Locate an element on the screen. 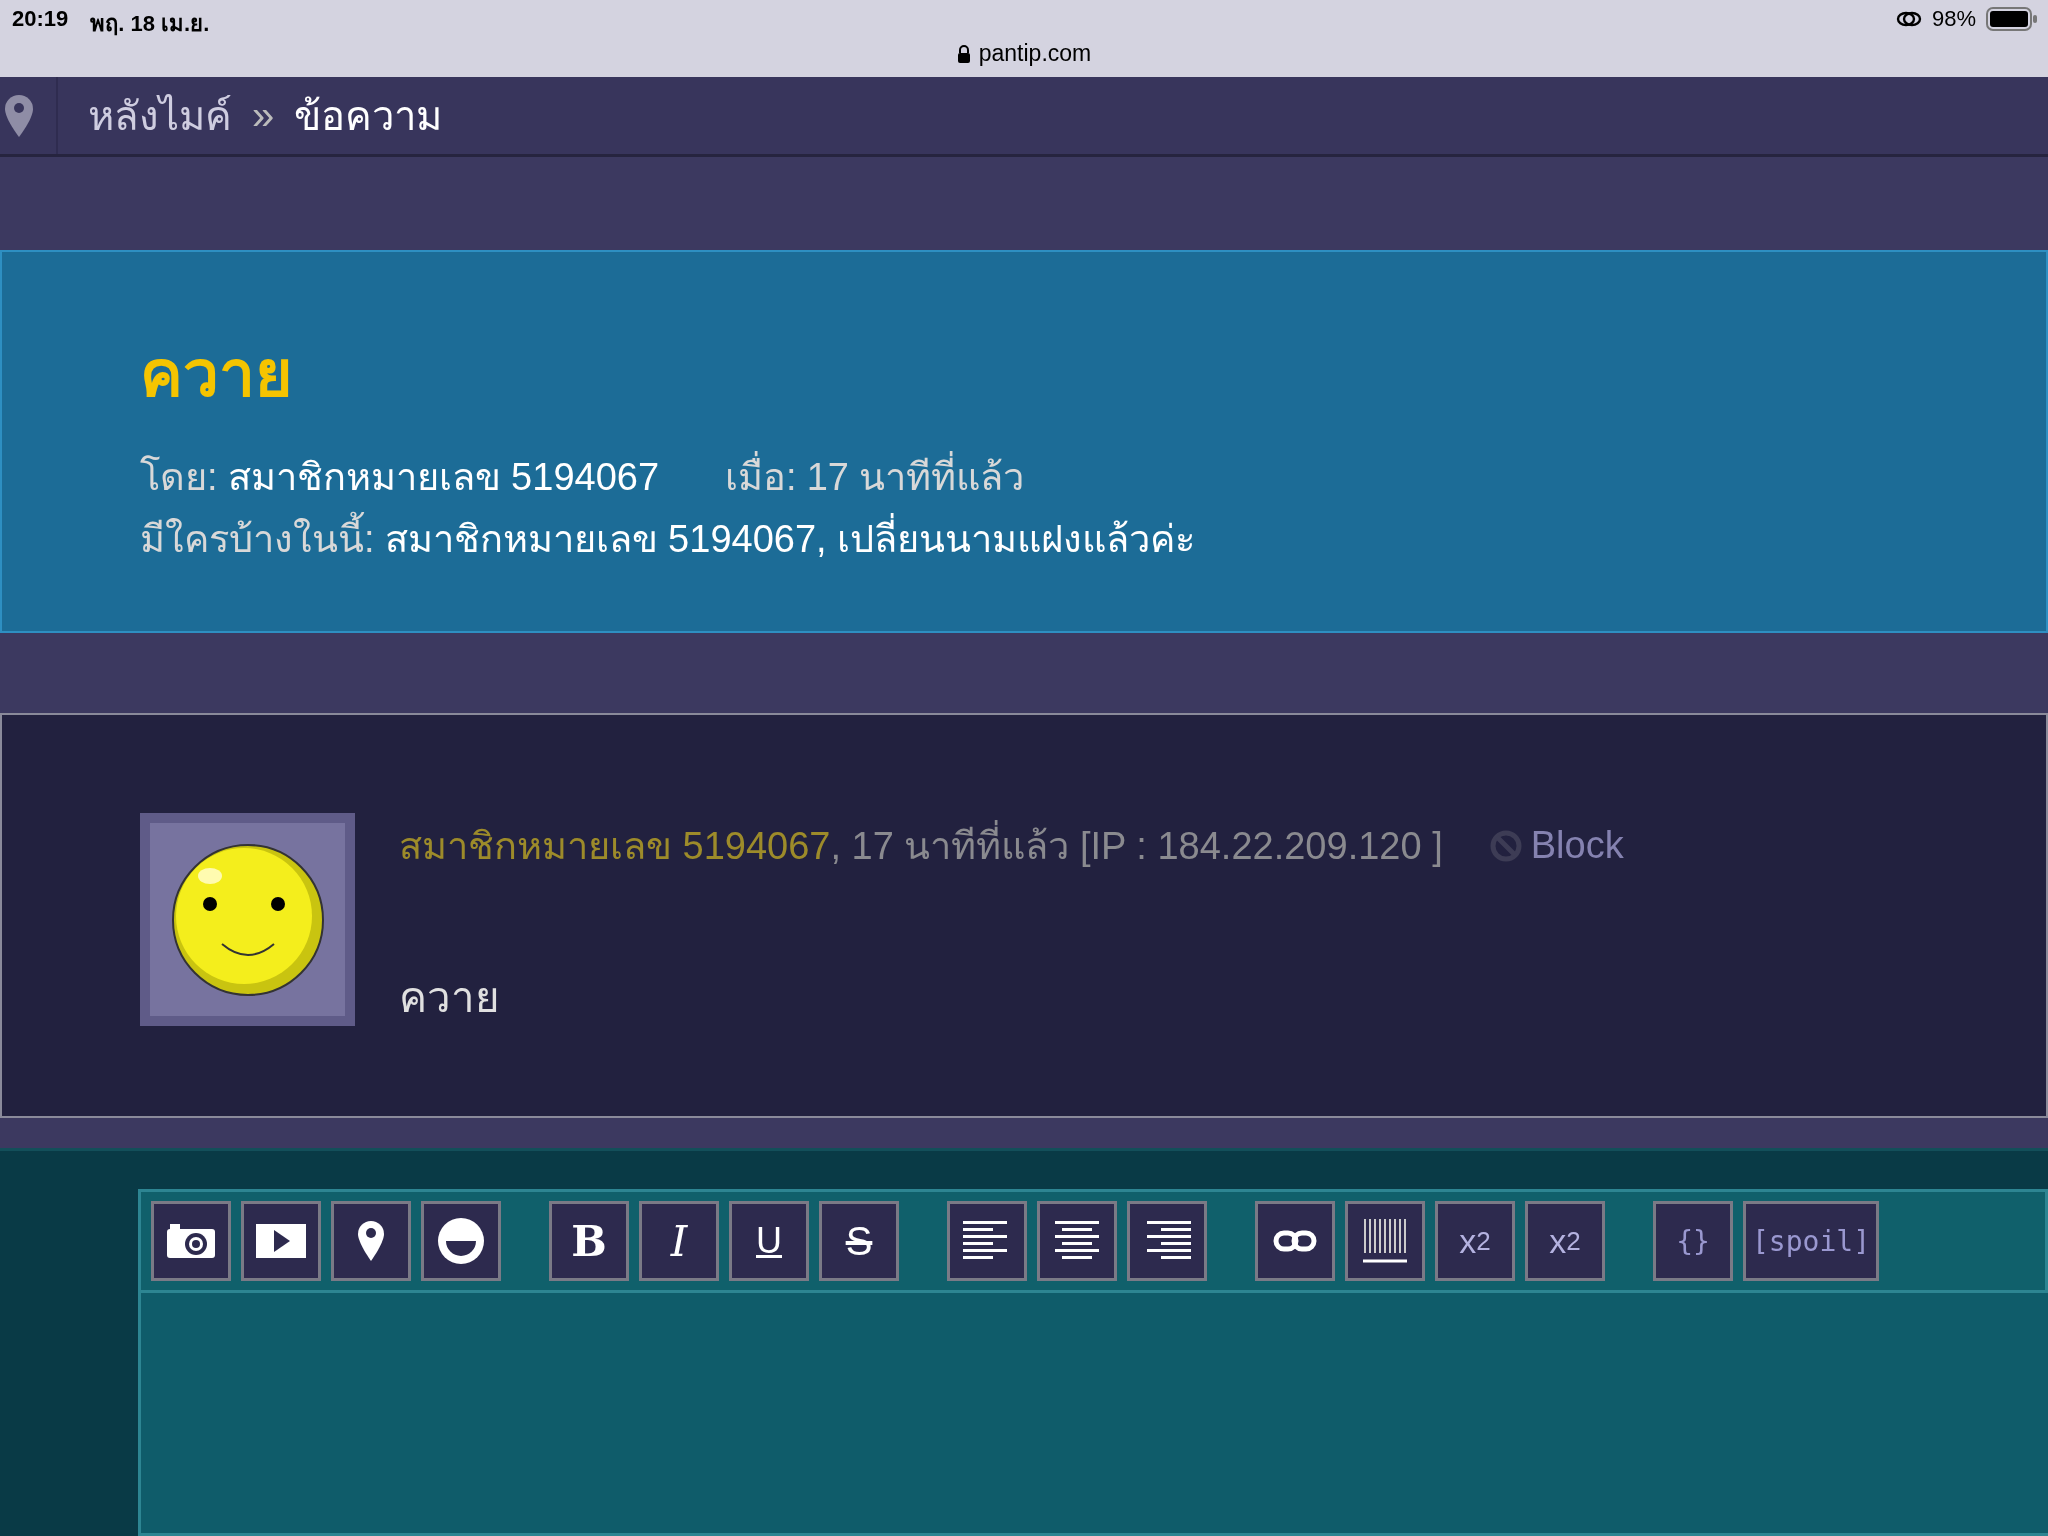 The height and width of the screenshot is (1536, 2048). clock-time: 20:19 is located at coordinates (40, 19).